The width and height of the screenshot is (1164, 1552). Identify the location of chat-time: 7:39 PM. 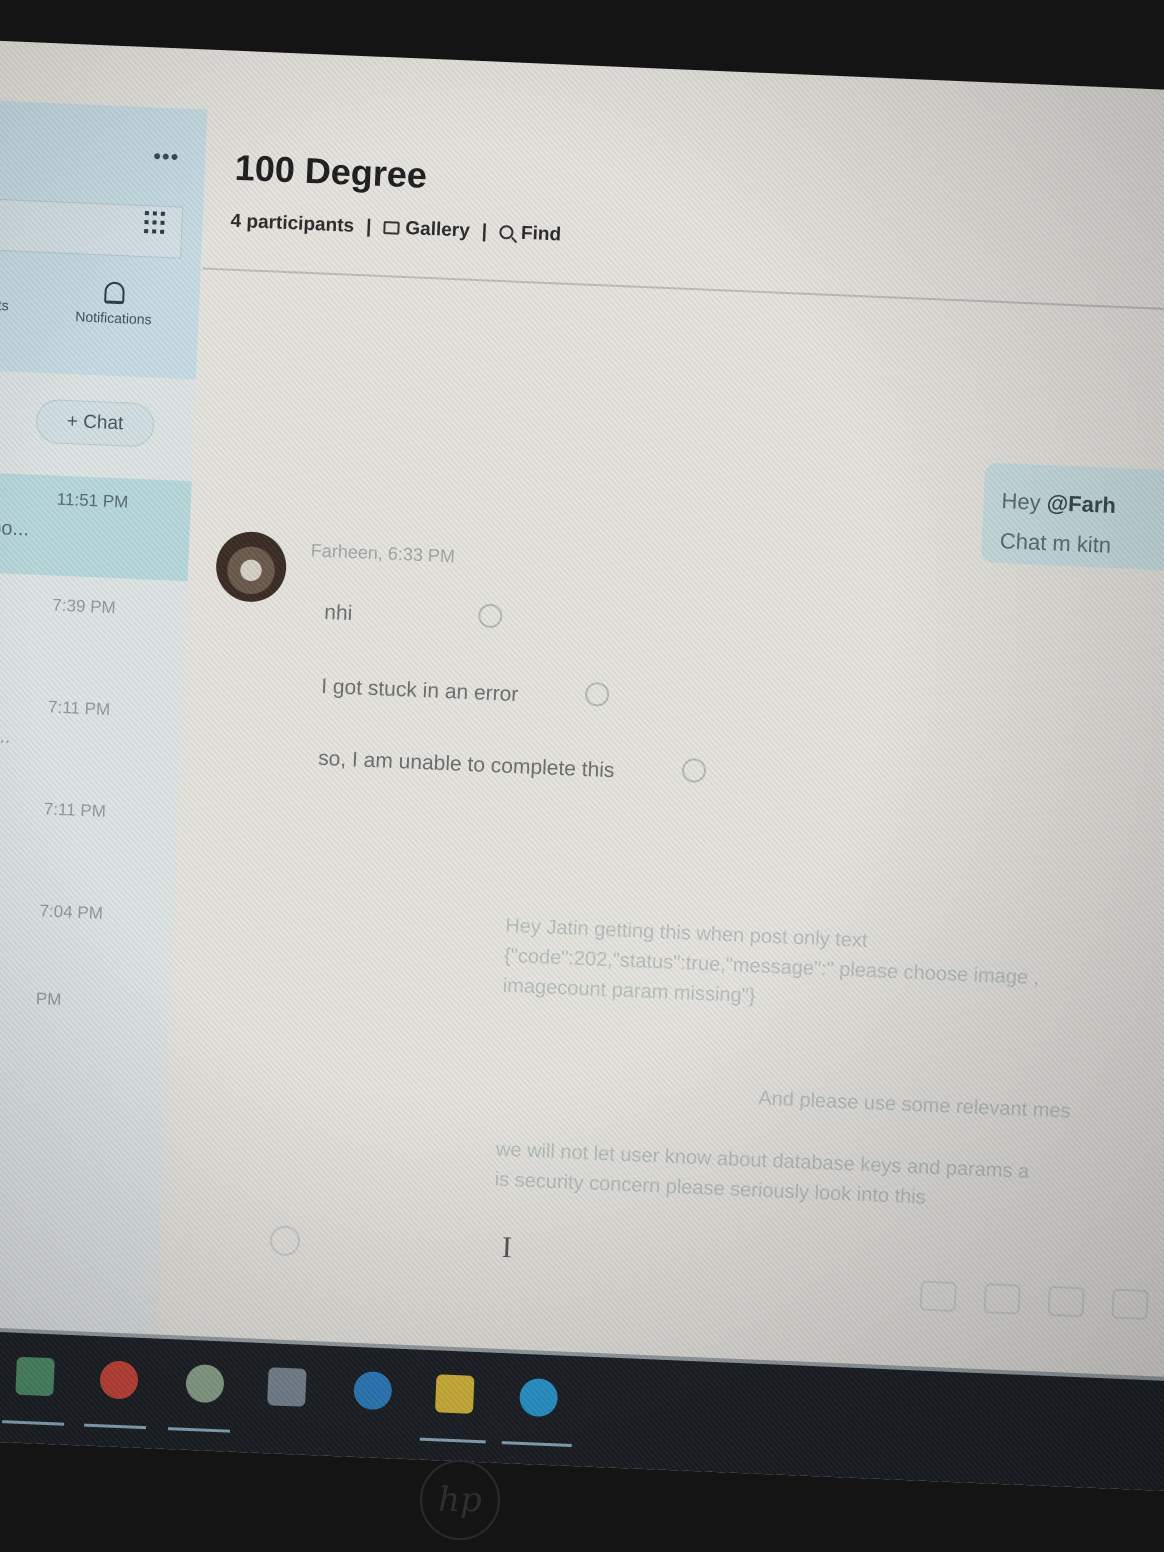
(84, 606).